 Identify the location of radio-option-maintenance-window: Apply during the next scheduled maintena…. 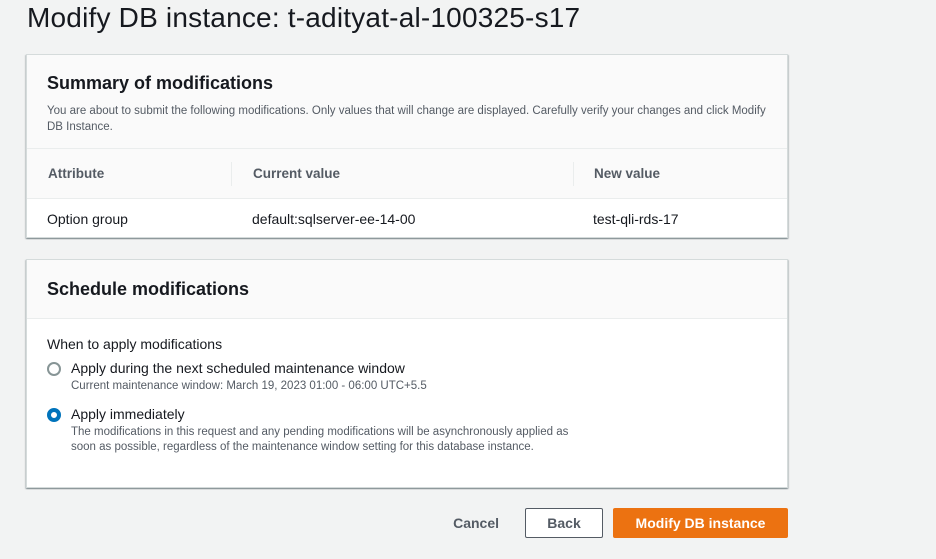
(407, 377).